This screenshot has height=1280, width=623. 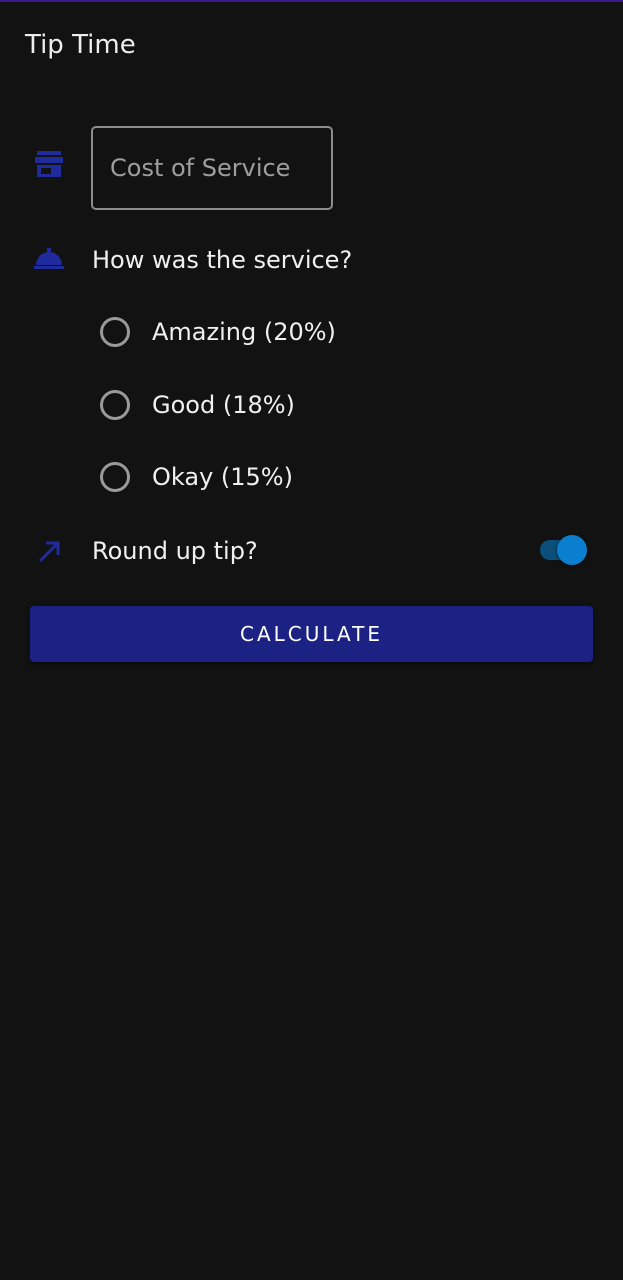 What do you see at coordinates (572, 550) in the screenshot?
I see `switch-thumb` at bounding box center [572, 550].